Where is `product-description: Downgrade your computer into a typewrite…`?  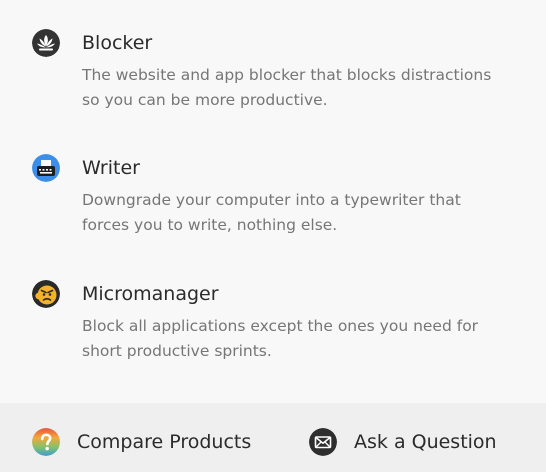 product-description: Downgrade your computer into a typewrite… is located at coordinates (271, 212).